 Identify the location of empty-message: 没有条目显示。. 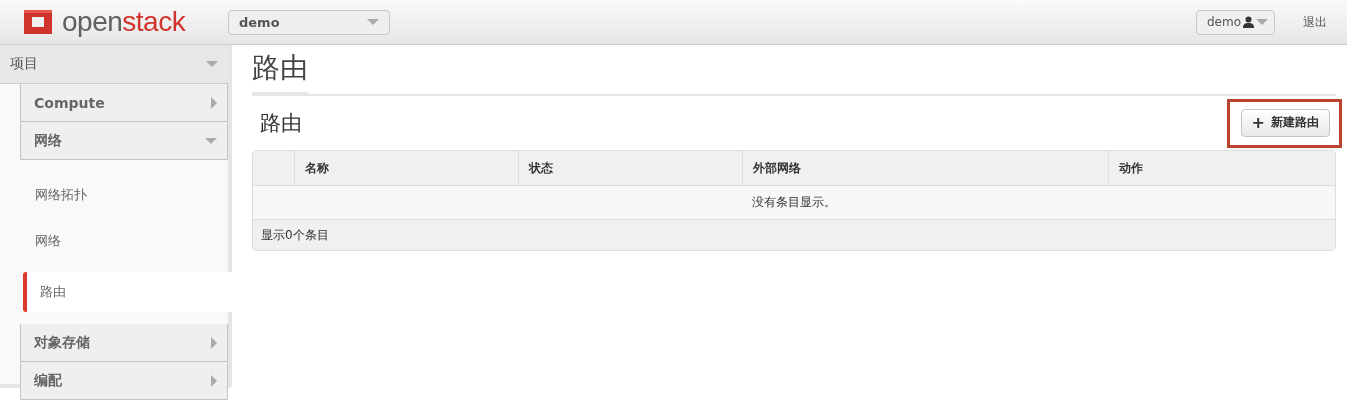
(794, 202).